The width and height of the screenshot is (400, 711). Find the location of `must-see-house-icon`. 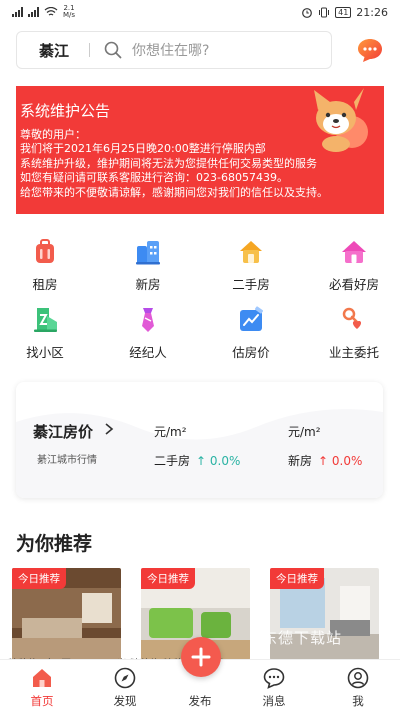

must-see-house-icon is located at coordinates (354, 252).